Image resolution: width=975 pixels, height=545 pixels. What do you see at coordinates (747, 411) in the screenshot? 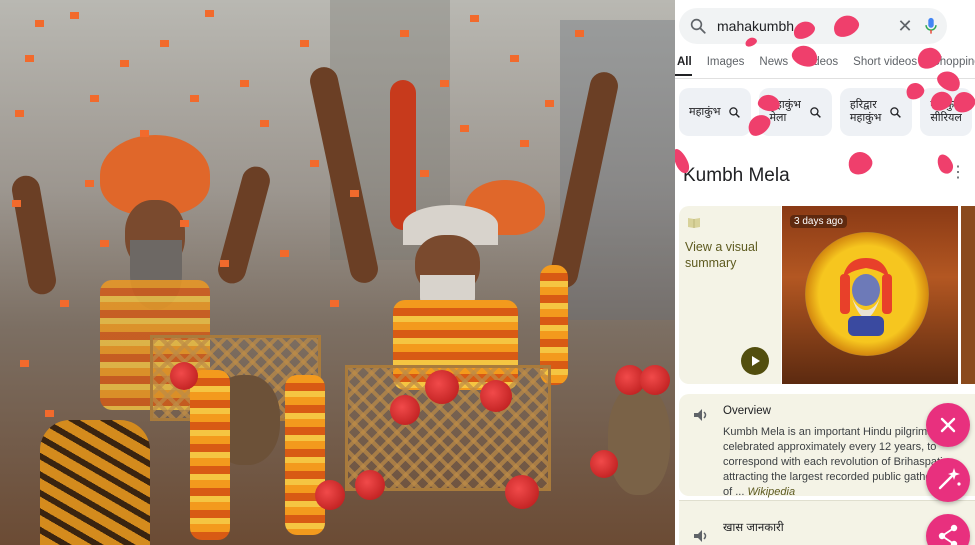
I see `overview-title: Overview` at bounding box center [747, 411].